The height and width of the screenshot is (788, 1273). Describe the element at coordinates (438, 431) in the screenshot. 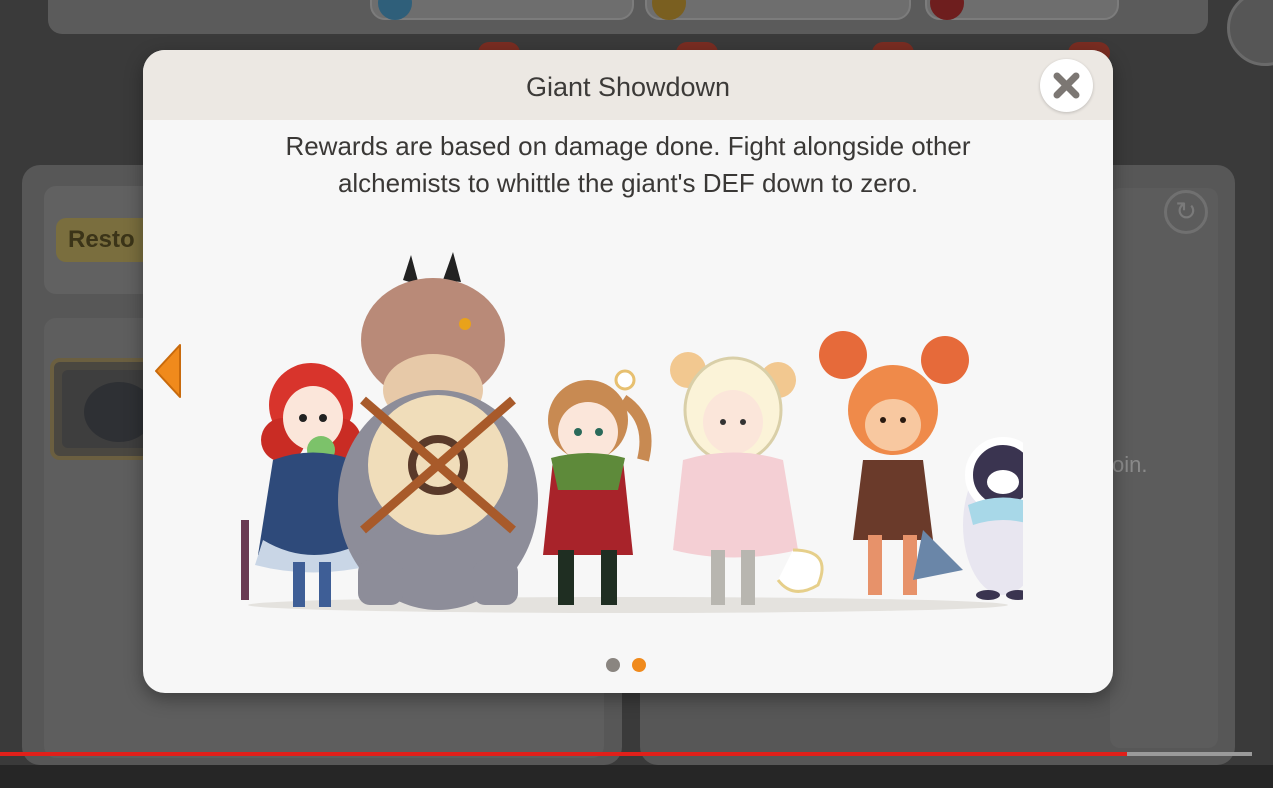

I see `giant-beast` at that location.